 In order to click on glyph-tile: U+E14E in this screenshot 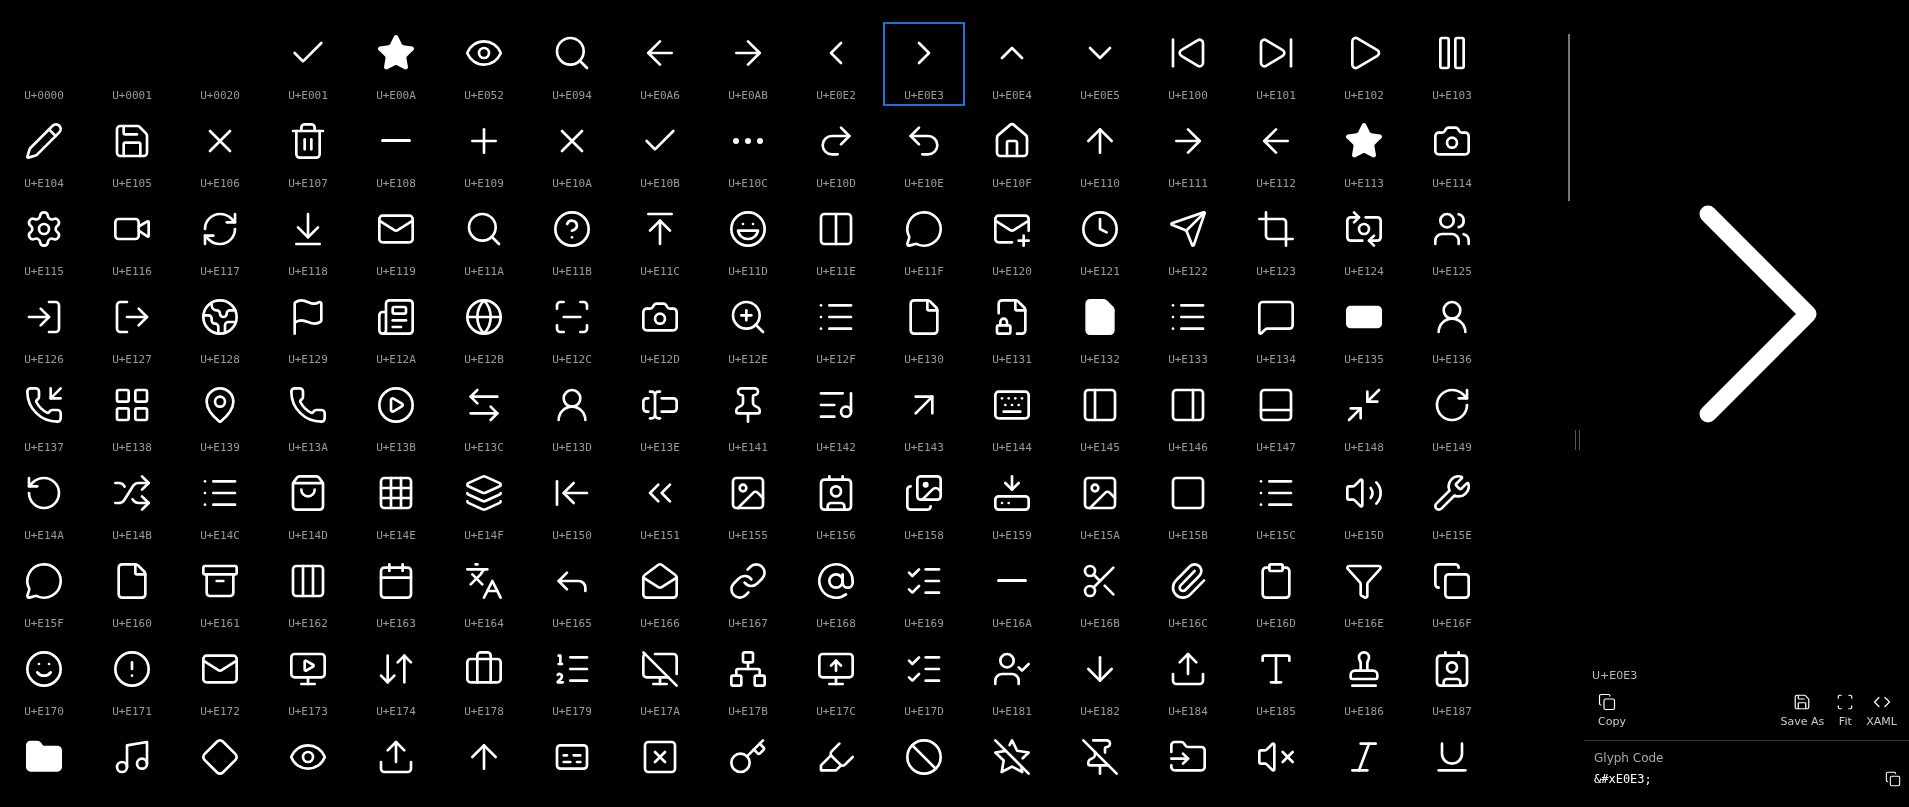, I will do `click(396, 504)`.